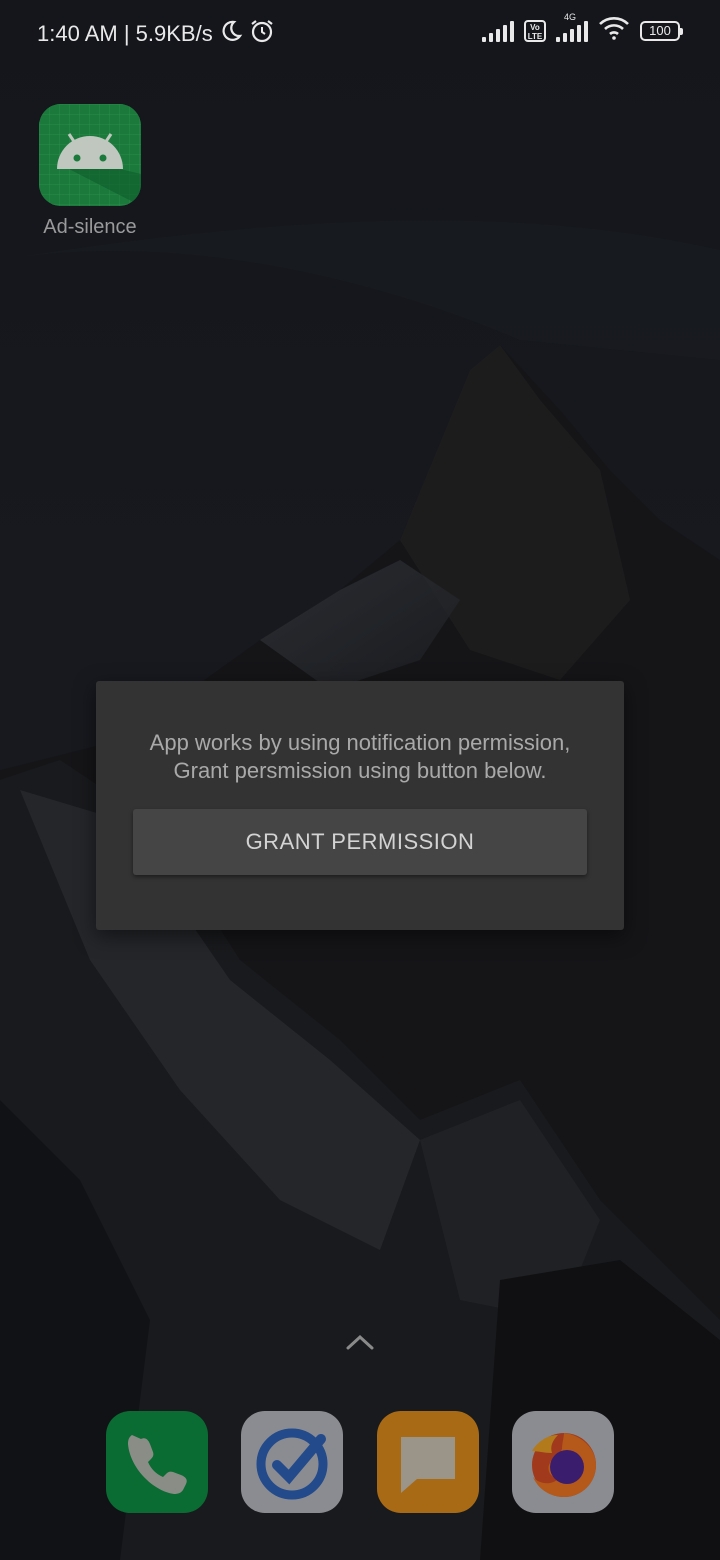 Image resolution: width=720 pixels, height=1560 pixels. I want to click on grant-permission-button: GRANT PERMISSION, so click(360, 842).